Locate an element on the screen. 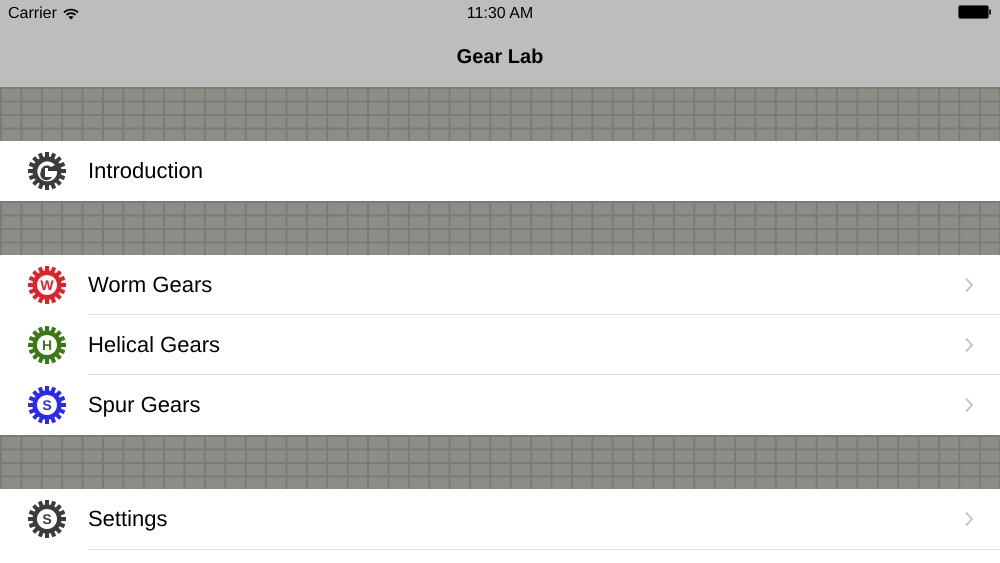  carrier-label: Carrier is located at coordinates (32, 14).